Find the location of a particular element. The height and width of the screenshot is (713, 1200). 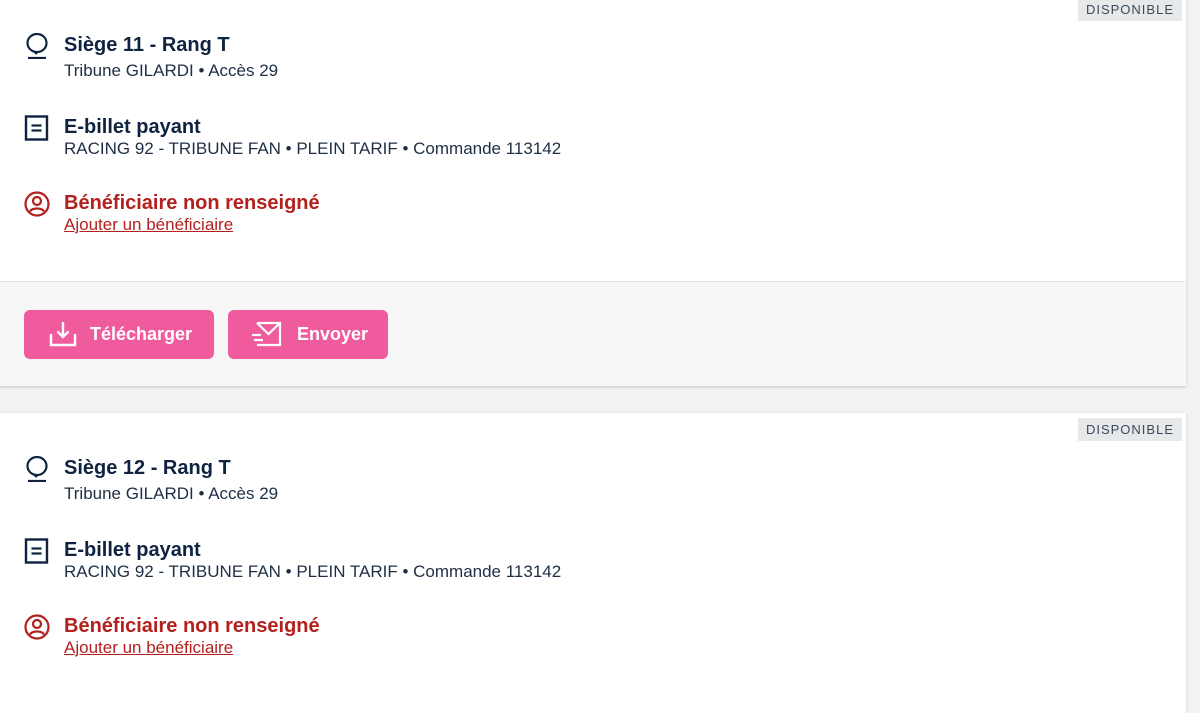

download-icon is located at coordinates (63, 334).